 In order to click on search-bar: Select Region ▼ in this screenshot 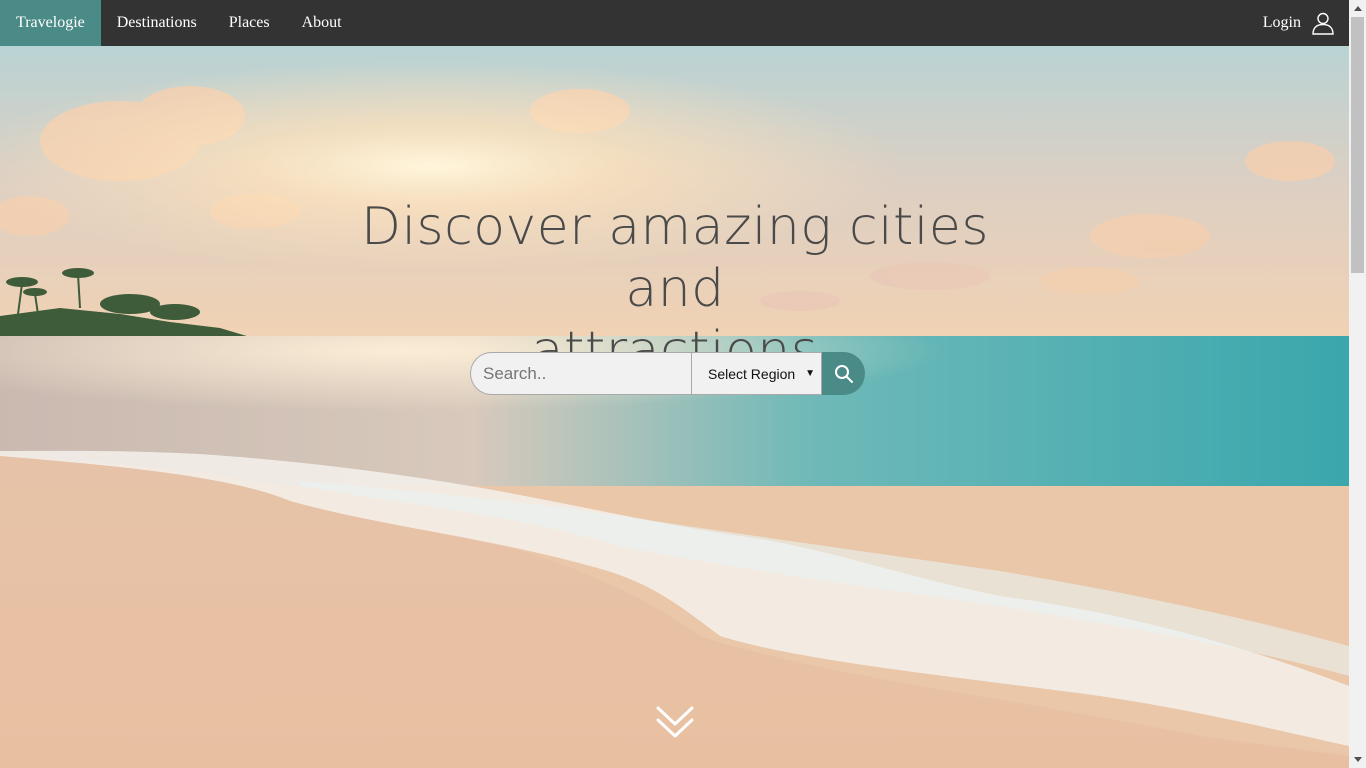, I will do `click(667, 373)`.